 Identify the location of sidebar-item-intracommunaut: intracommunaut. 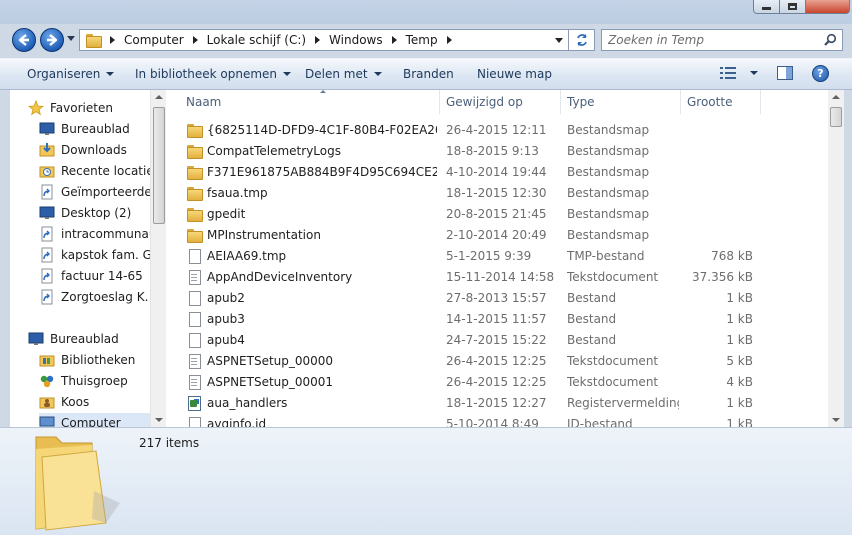
(100, 234).